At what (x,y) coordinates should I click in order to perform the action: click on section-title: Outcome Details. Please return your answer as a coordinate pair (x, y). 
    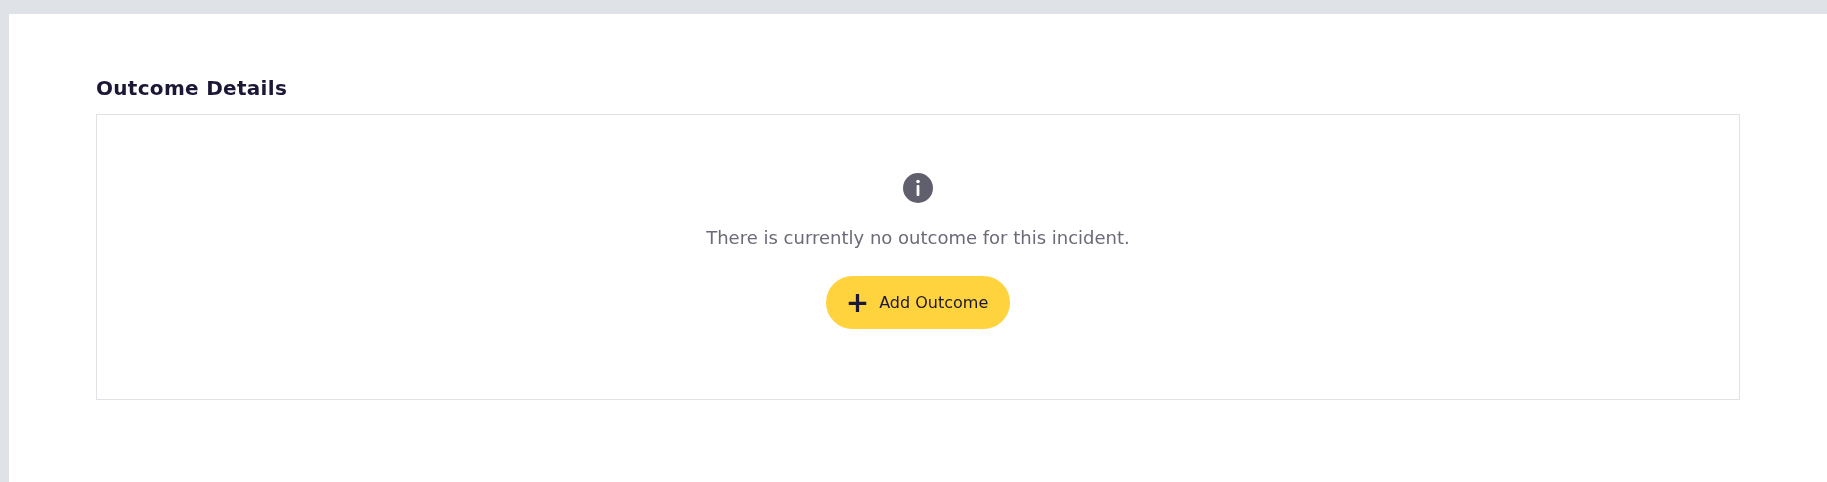
    Looking at the image, I should click on (192, 88).